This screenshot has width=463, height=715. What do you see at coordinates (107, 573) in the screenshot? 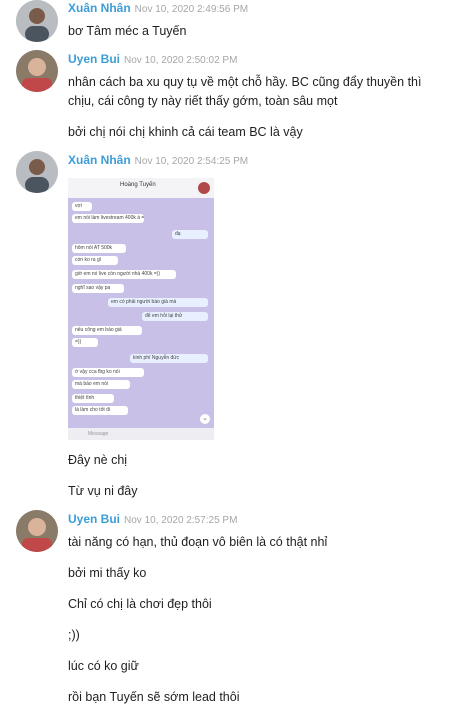
I see `message-text: bởi mi thấy ko` at bounding box center [107, 573].